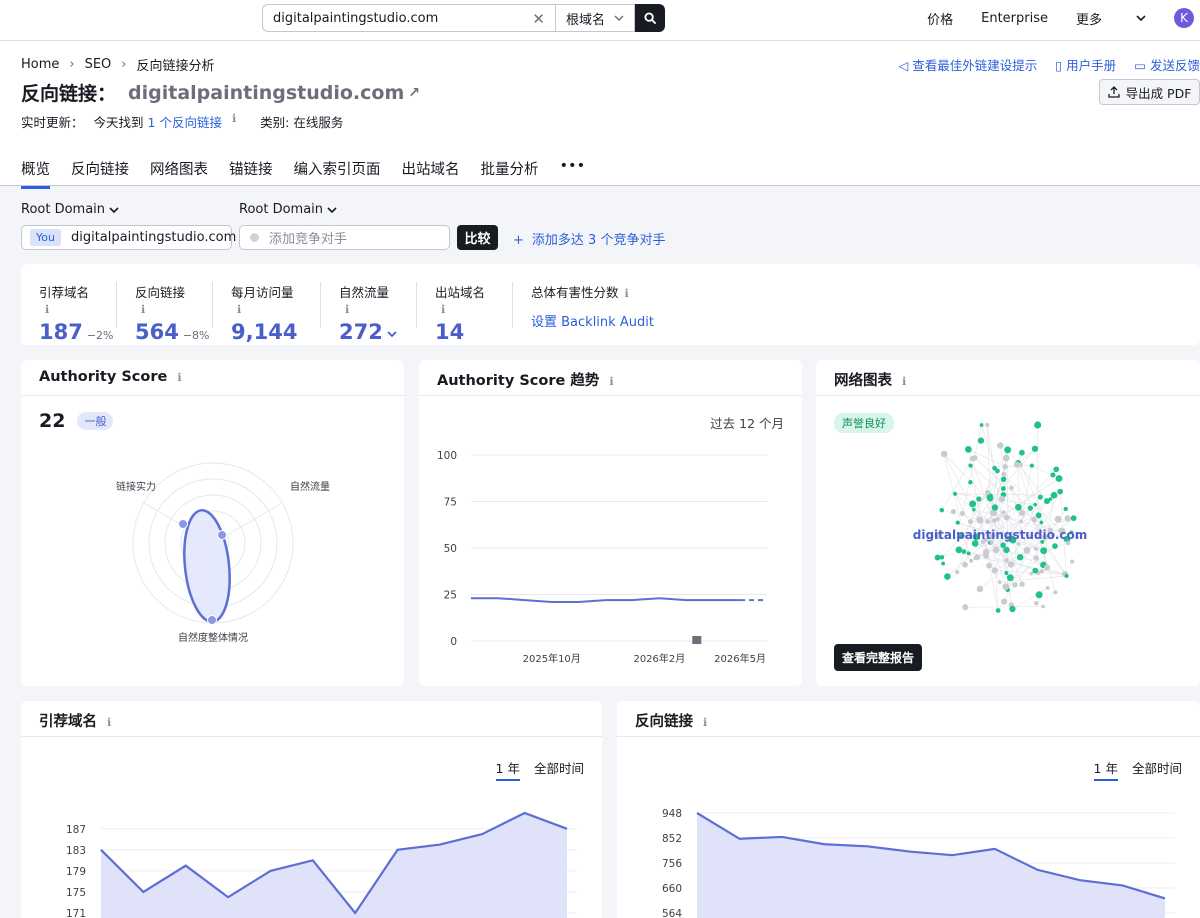  I want to click on my-domain-field: You digitalpaintingstudio.com, so click(128, 237).